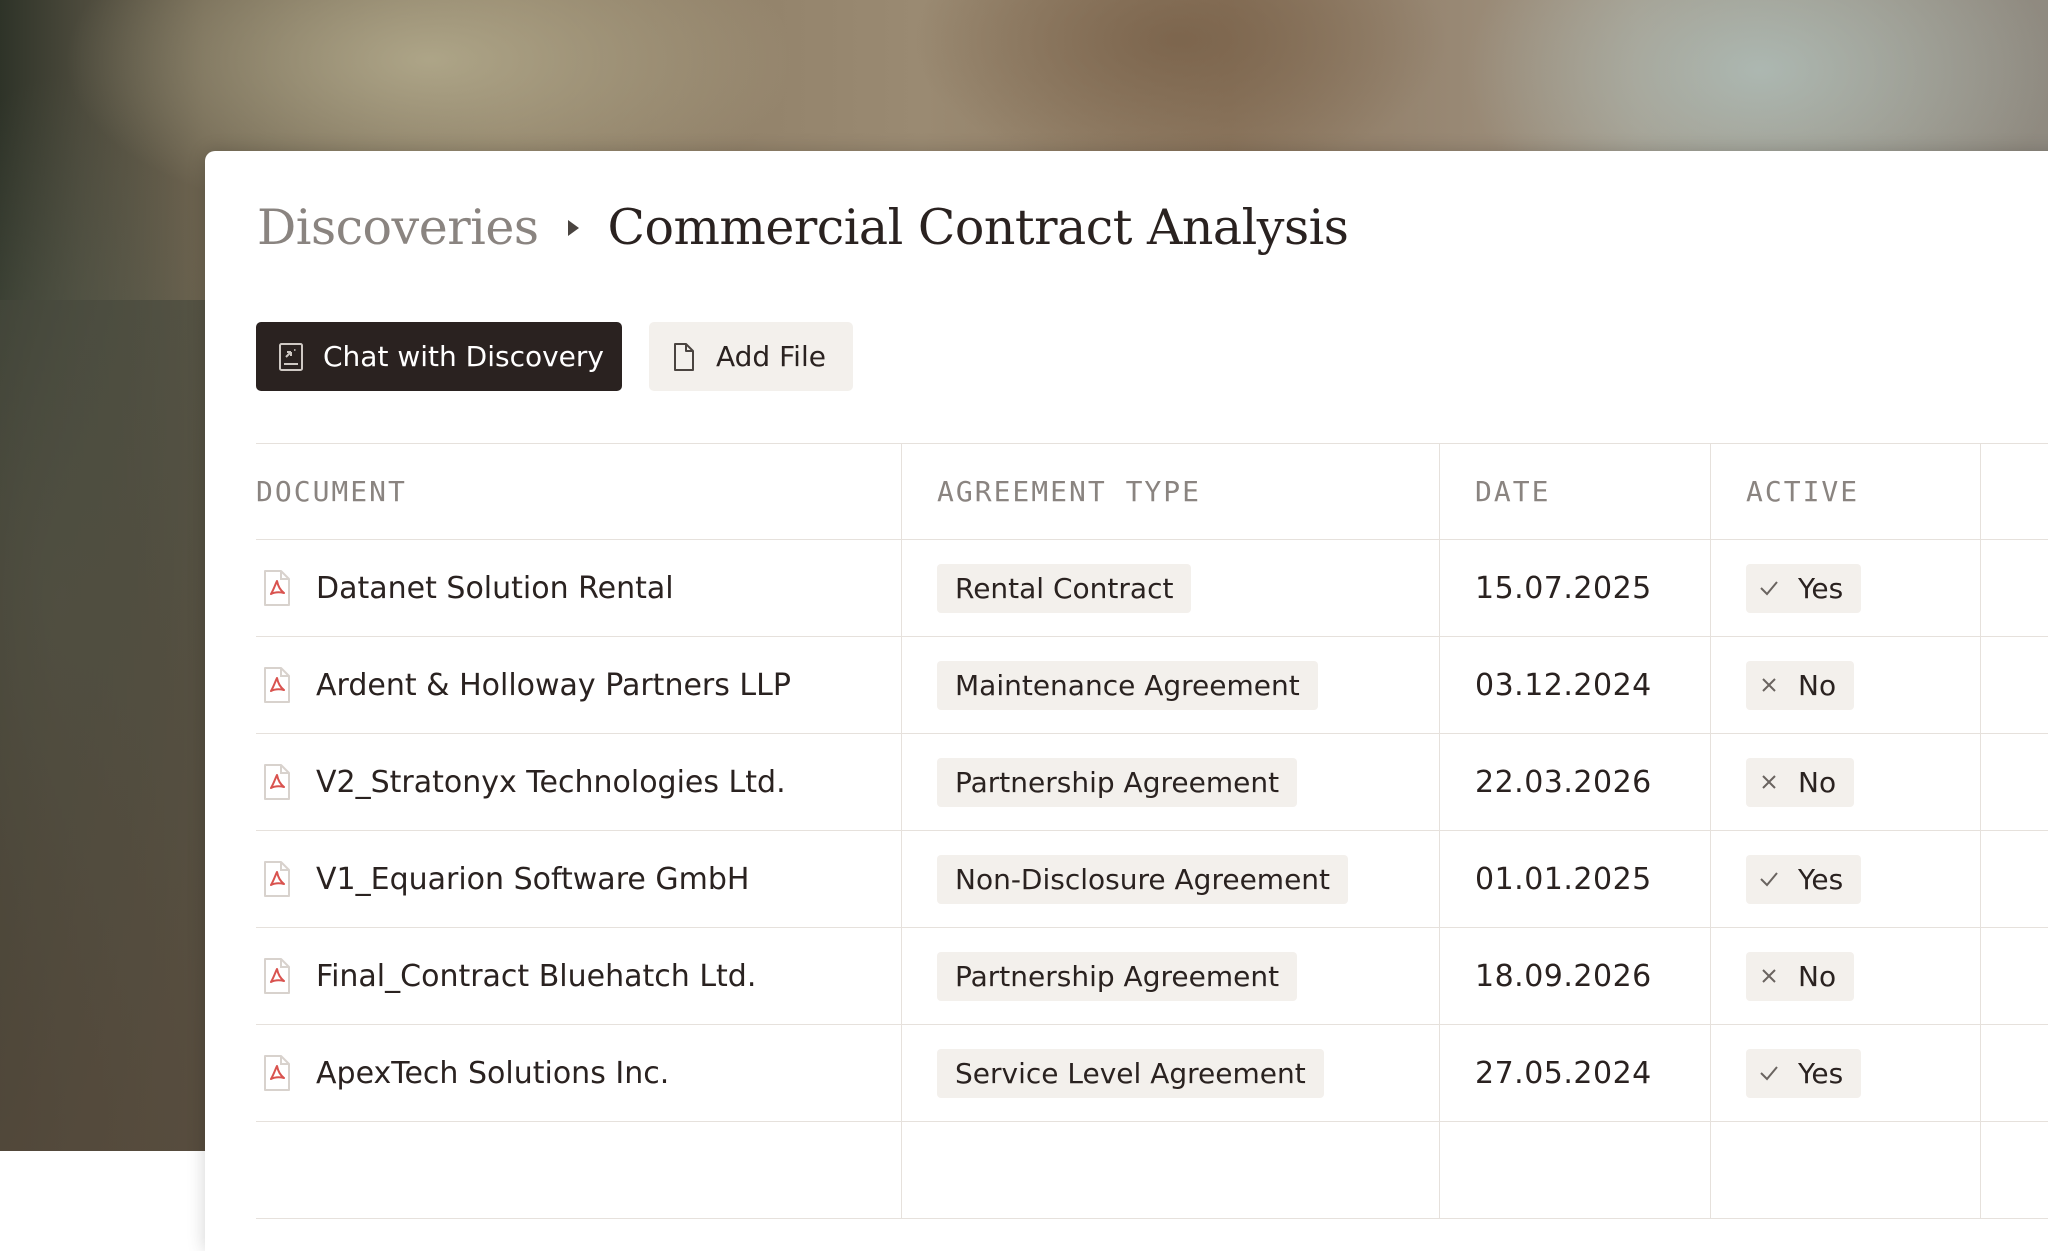 Image resolution: width=2048 pixels, height=1251 pixels. Describe the element at coordinates (684, 357) in the screenshot. I see `file-icon` at that location.